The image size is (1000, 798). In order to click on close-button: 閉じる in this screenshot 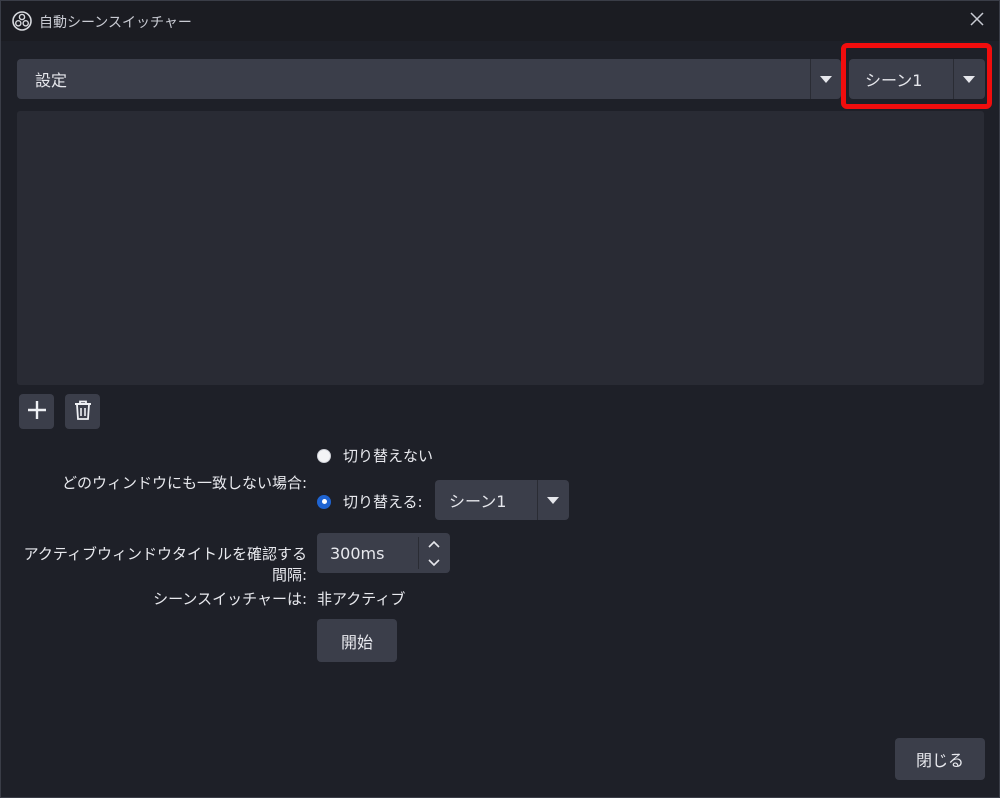, I will do `click(940, 759)`.